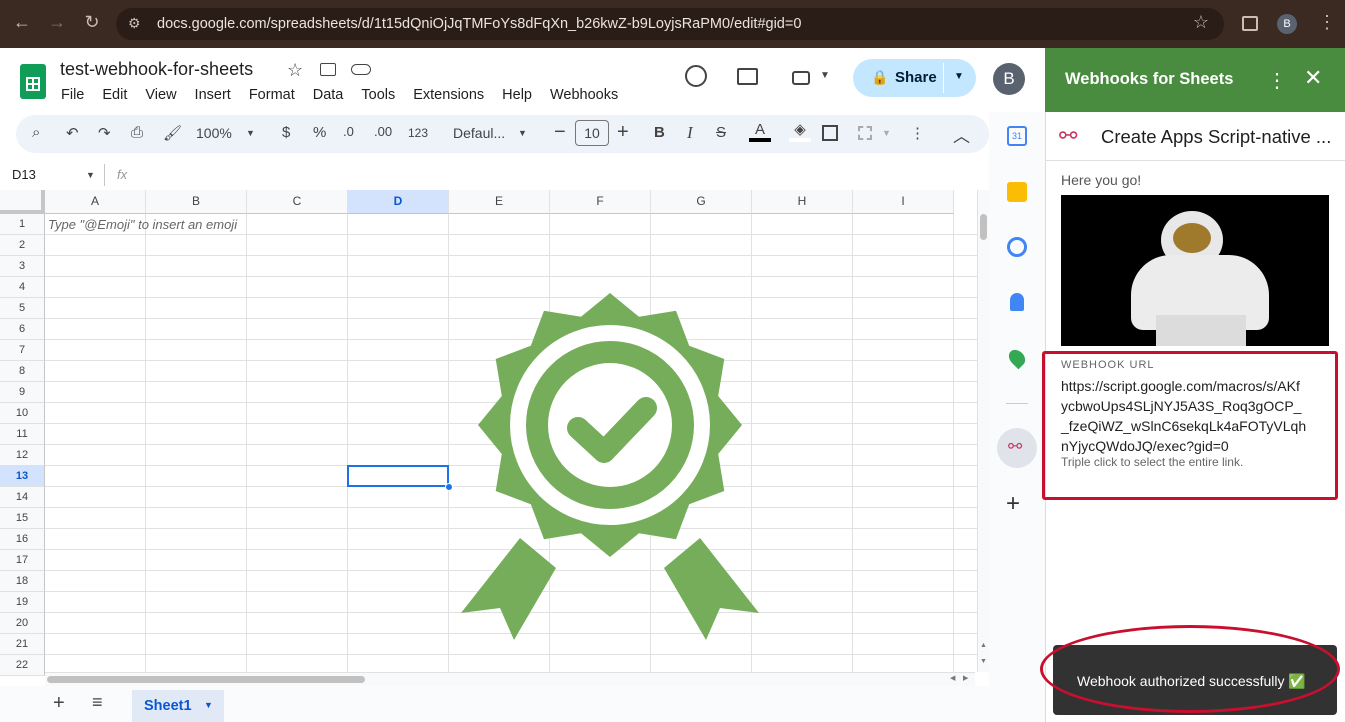 Image resolution: width=1345 pixels, height=722 pixels. Describe the element at coordinates (24, 174) in the screenshot. I see `name-box: D13` at that location.